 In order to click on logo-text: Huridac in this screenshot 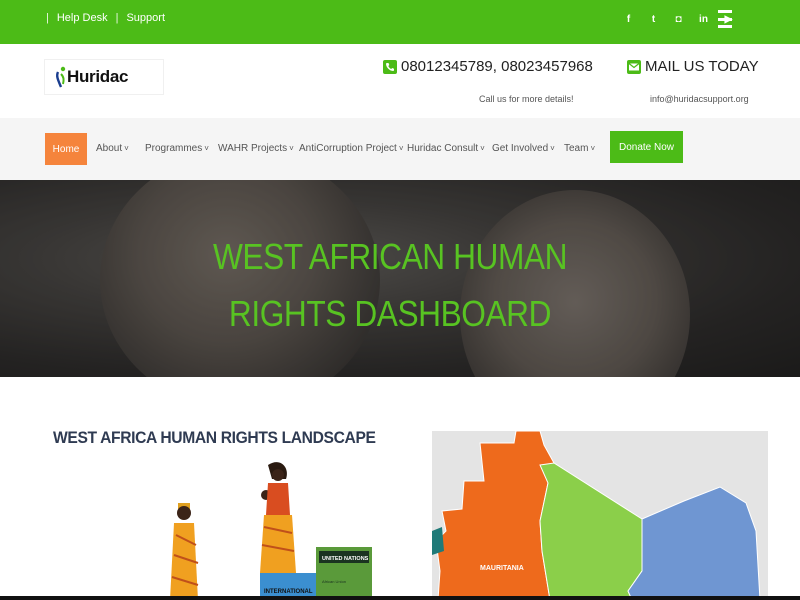, I will do `click(98, 76)`.